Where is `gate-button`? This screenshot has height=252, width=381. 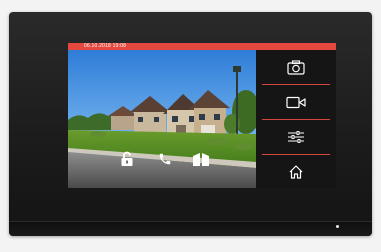 gate-button is located at coordinates (201, 159).